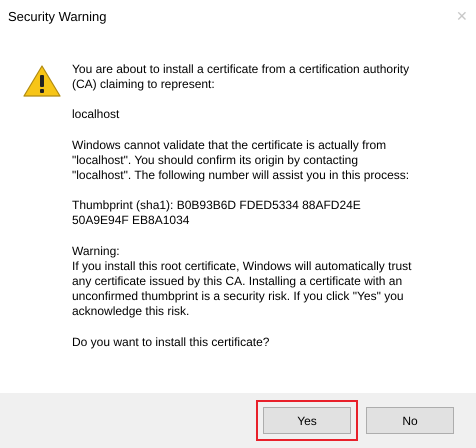 This screenshot has width=476, height=448. I want to click on message-text: Thumbprint (sha1): B0B93B6D FDED5334 88AFD24E 50A9E94F EB8A1034, so click(217, 213).